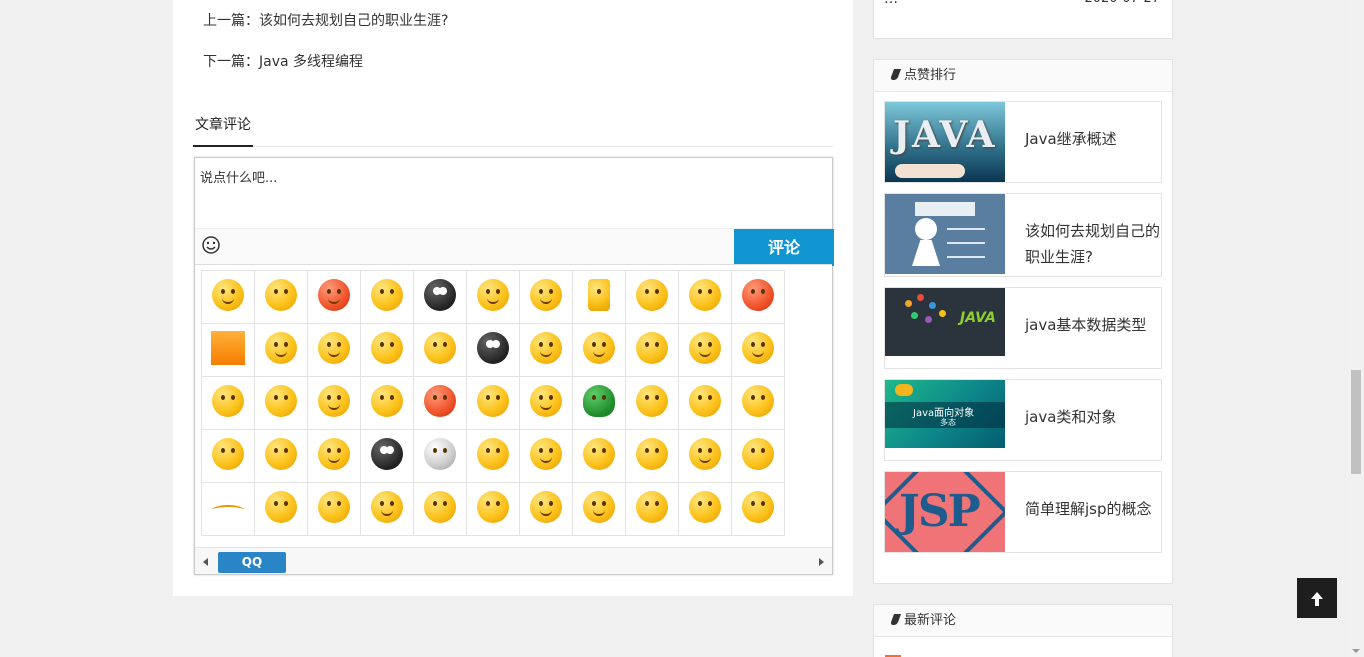 This screenshot has width=1364, height=657. What do you see at coordinates (784, 247) in the screenshot?
I see `submit-comment-button: 评论` at bounding box center [784, 247].